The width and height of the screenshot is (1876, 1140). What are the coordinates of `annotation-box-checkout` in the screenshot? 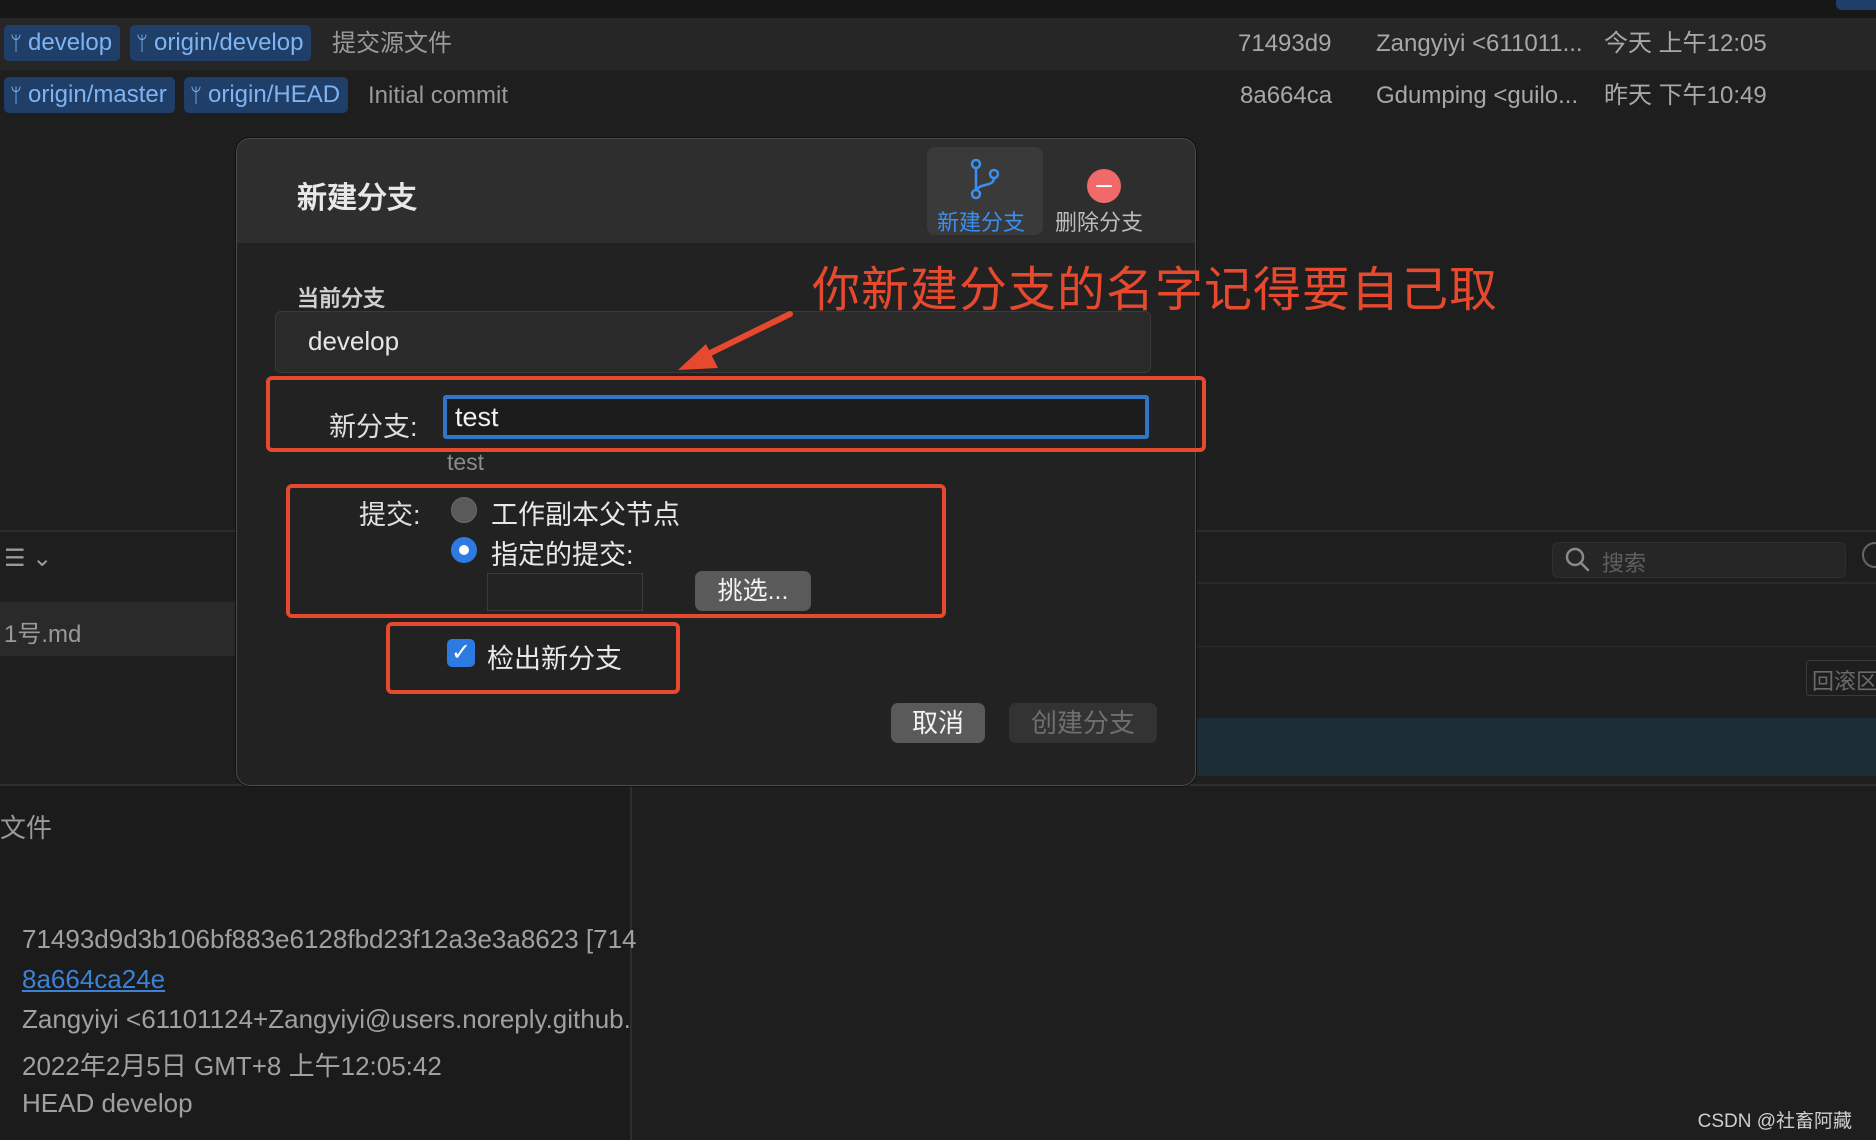 It's located at (533, 658).